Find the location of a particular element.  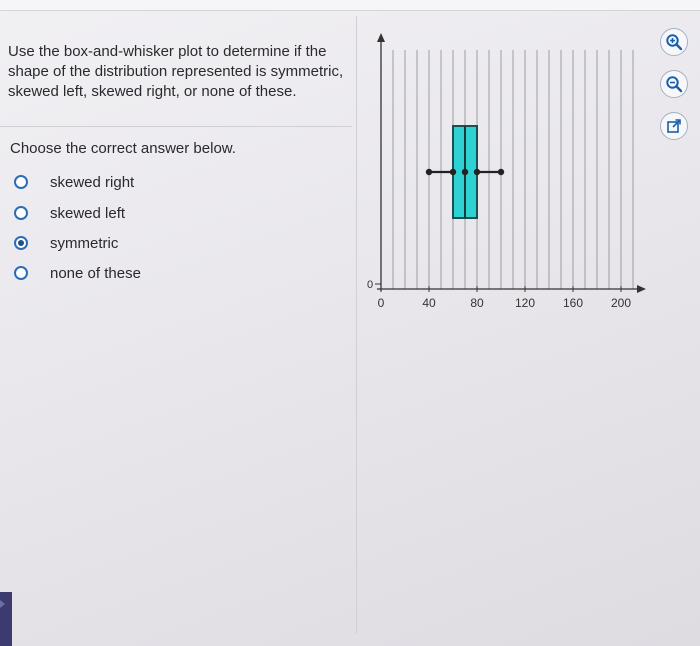

x-tick-label: 200 is located at coordinates (621, 303).